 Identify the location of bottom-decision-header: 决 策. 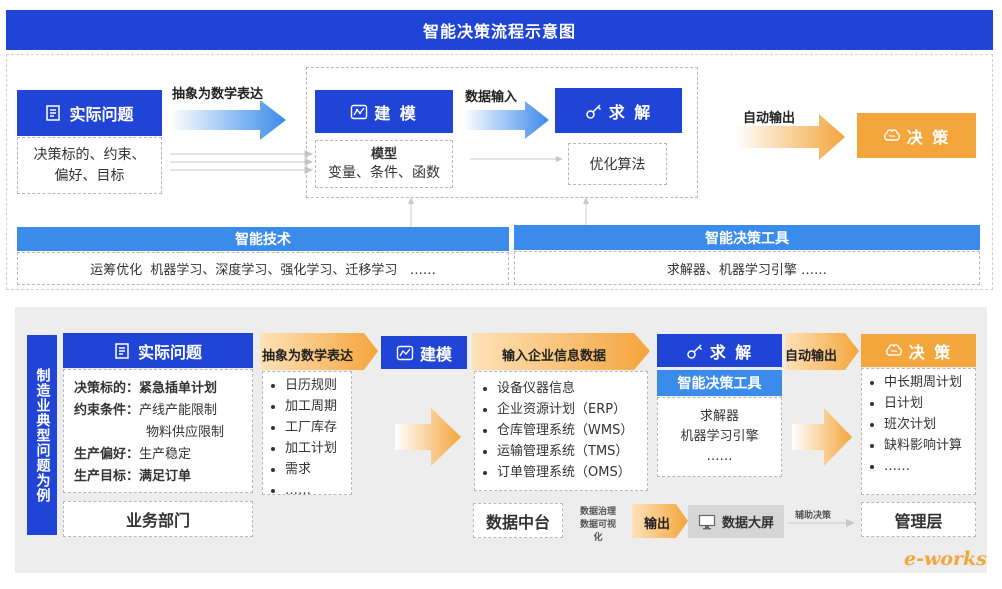
(918, 350).